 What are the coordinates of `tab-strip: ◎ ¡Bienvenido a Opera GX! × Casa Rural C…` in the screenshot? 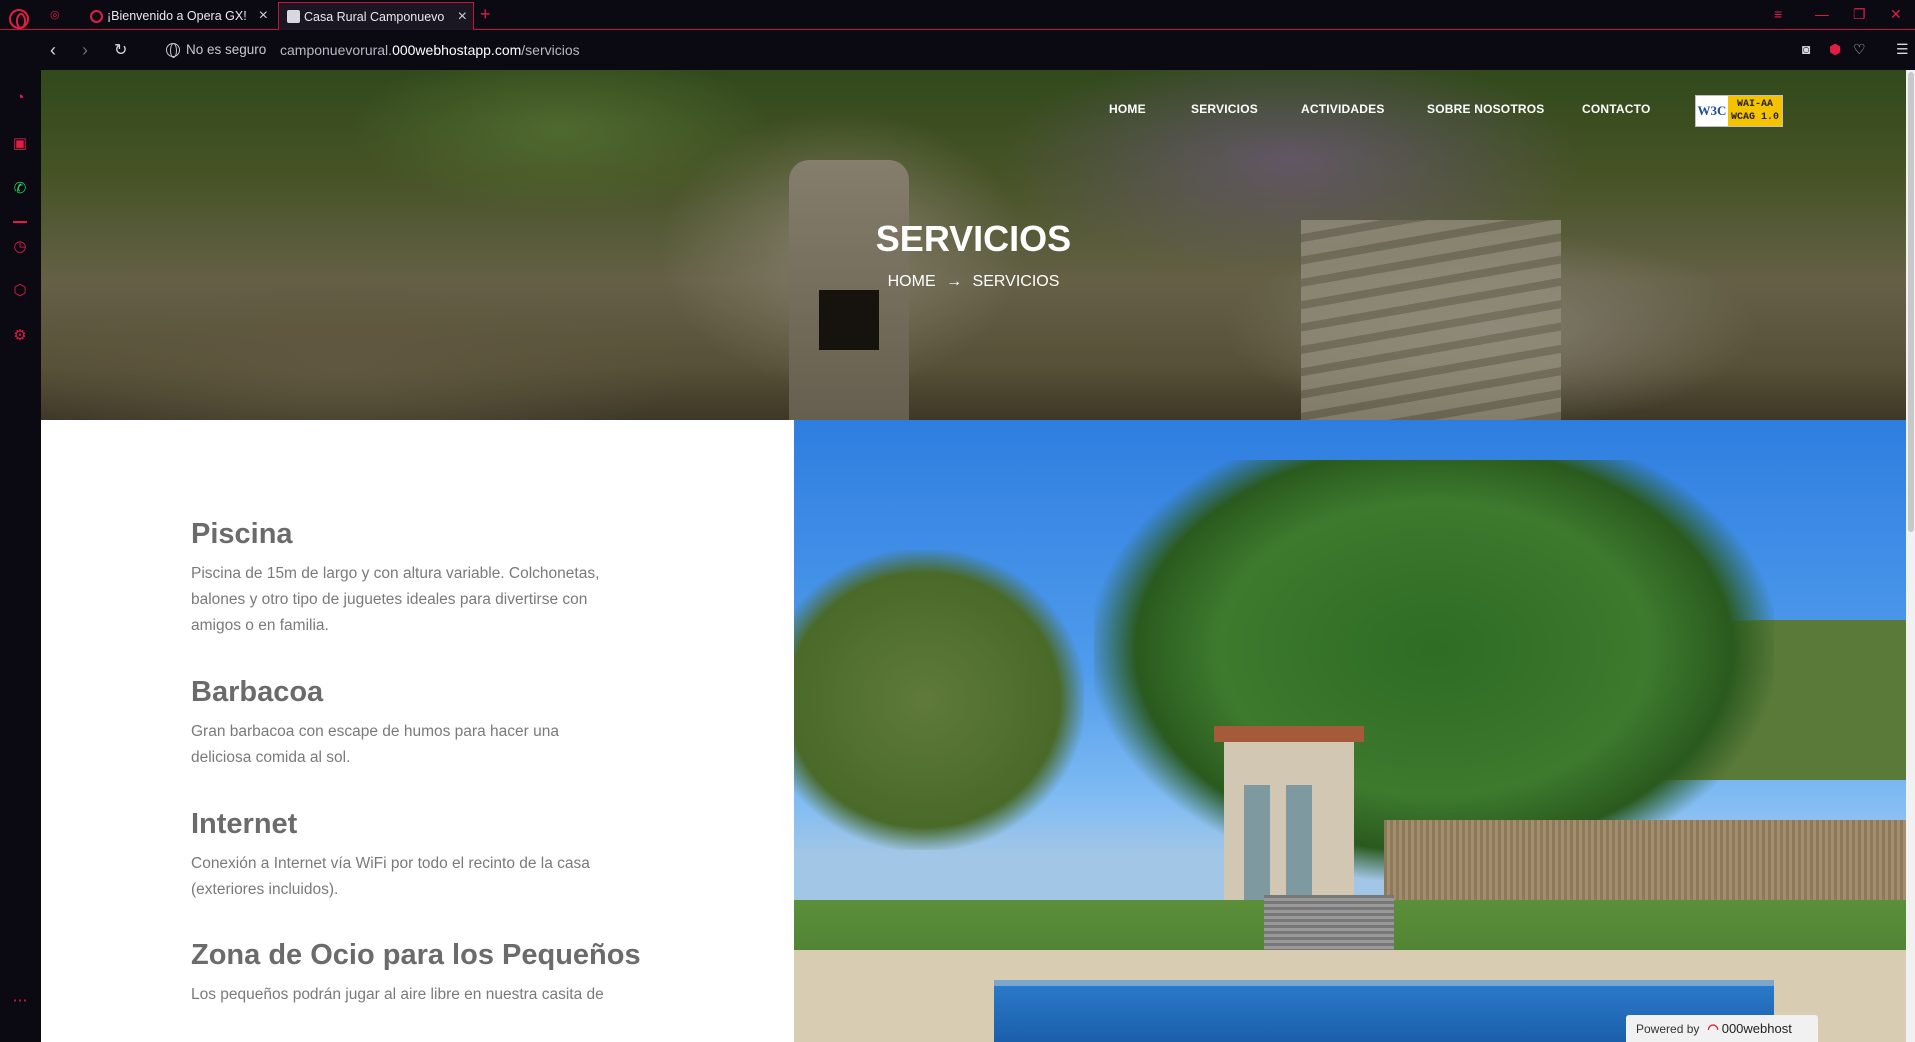 It's located at (957, 15).